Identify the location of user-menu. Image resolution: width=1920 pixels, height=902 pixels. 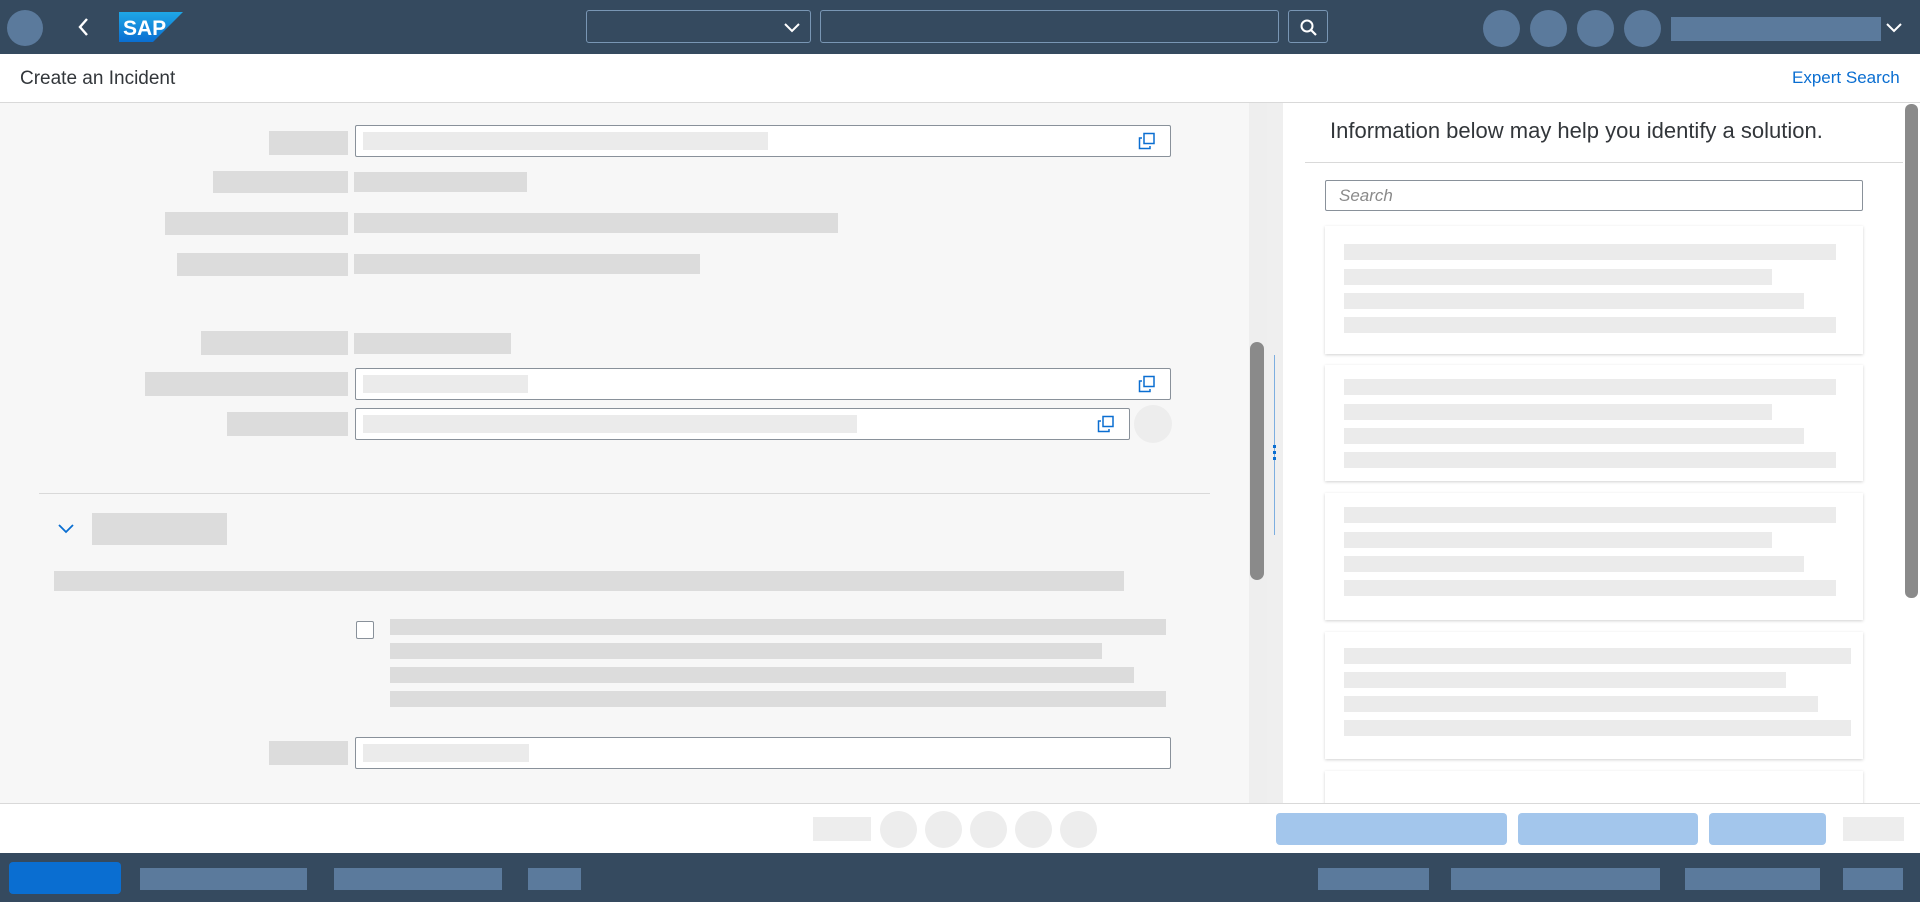
(1776, 29).